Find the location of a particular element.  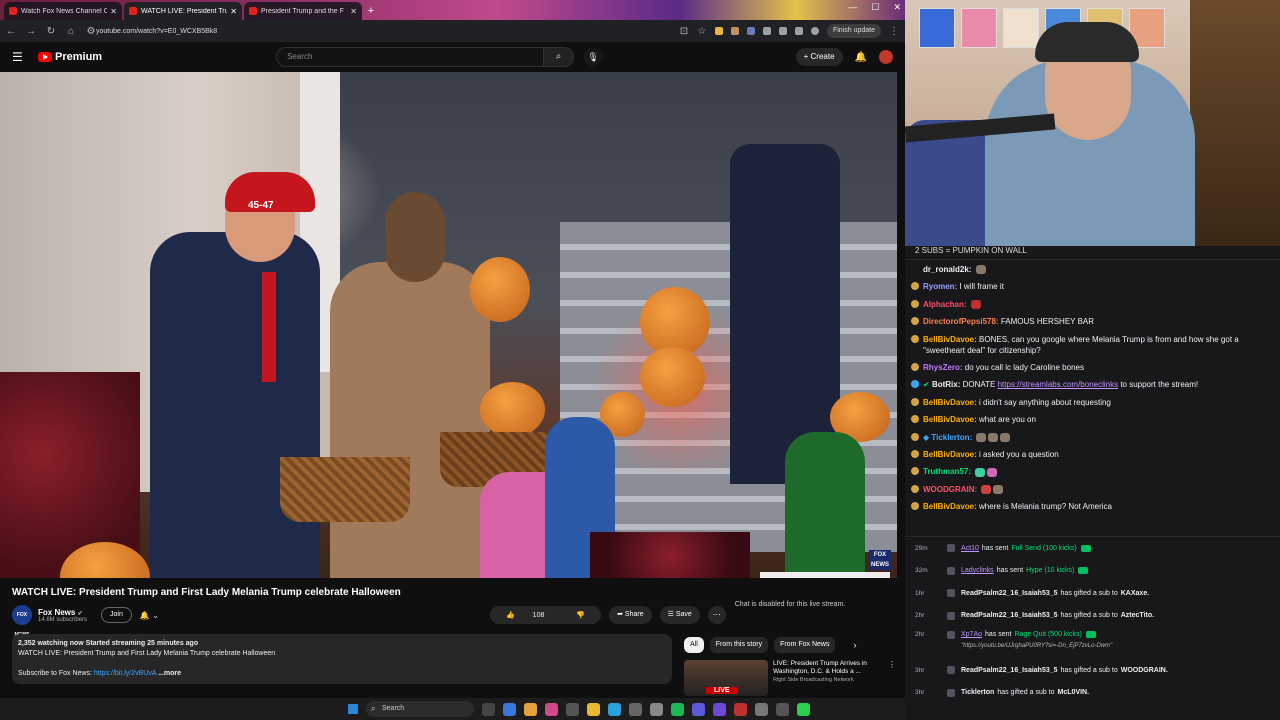

windows-start-icon is located at coordinates (353, 709).